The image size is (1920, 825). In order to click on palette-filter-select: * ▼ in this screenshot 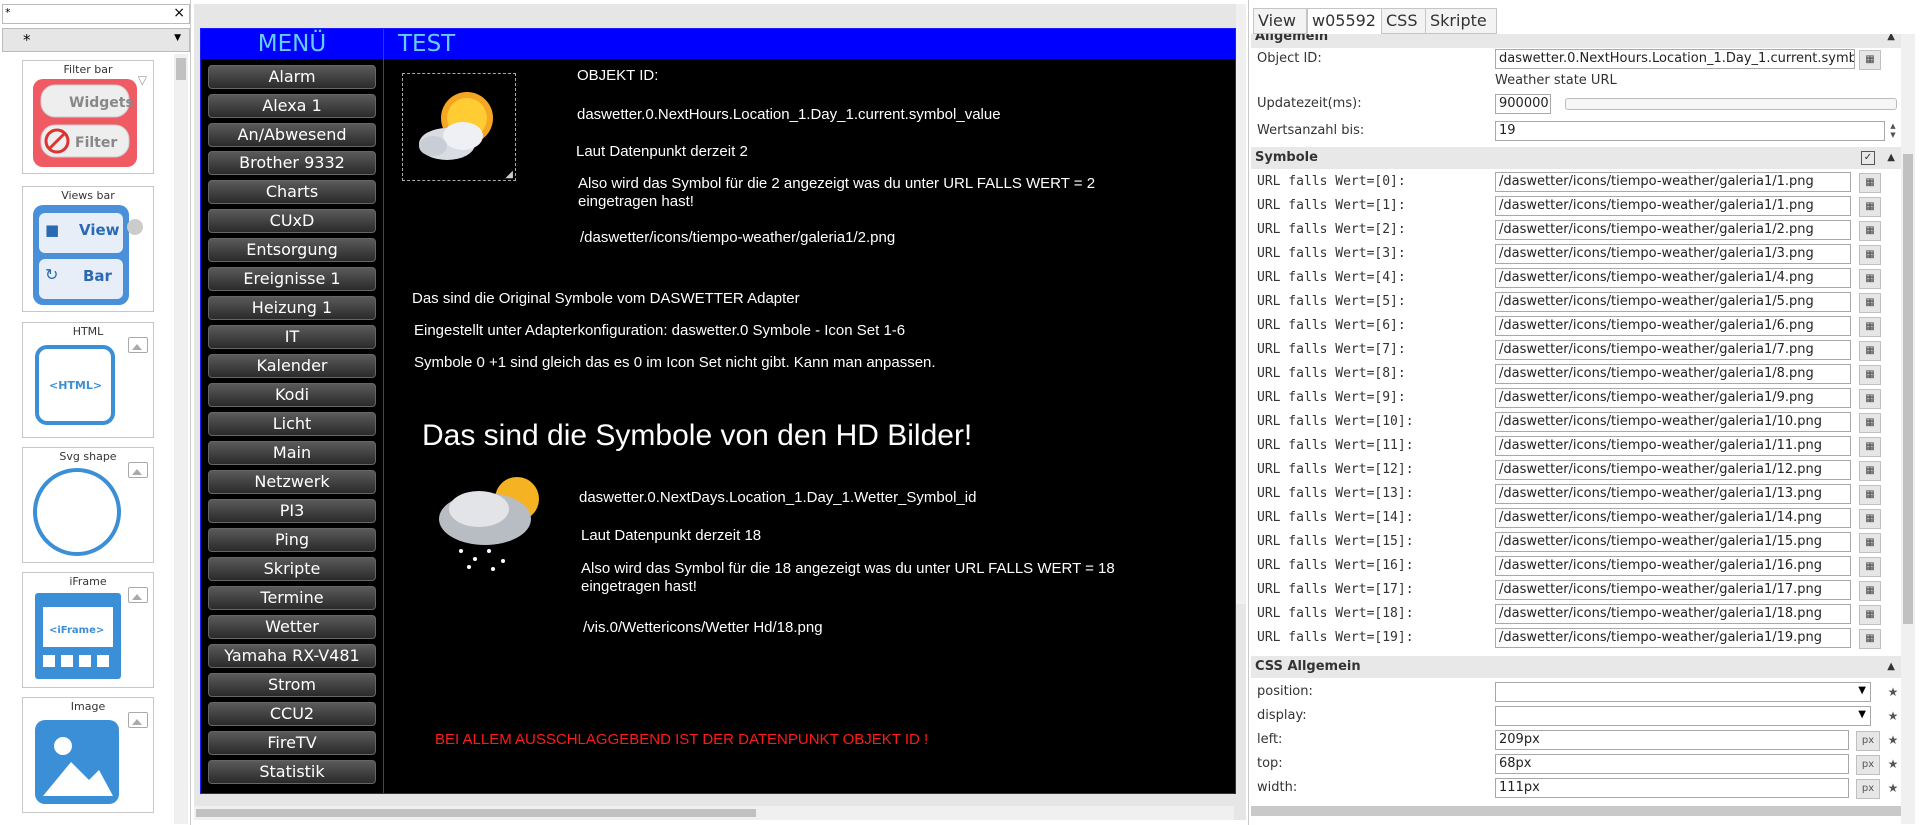, I will do `click(96, 40)`.